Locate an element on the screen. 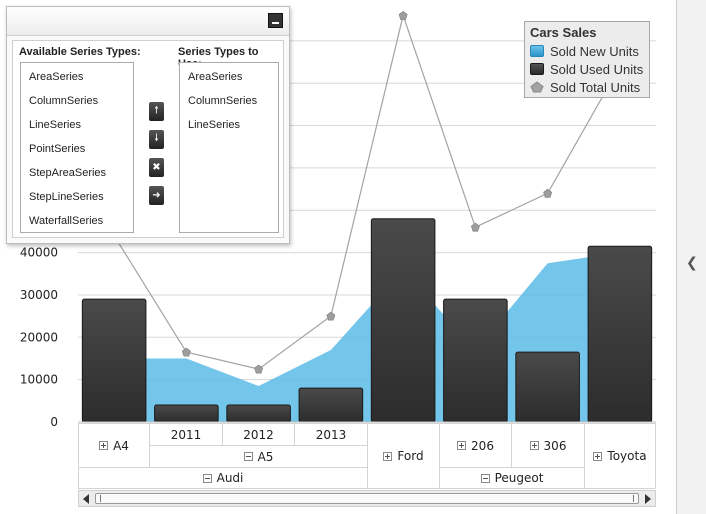 This screenshot has width=706, height=514. move-up-icon: 🠕 is located at coordinates (156, 110).